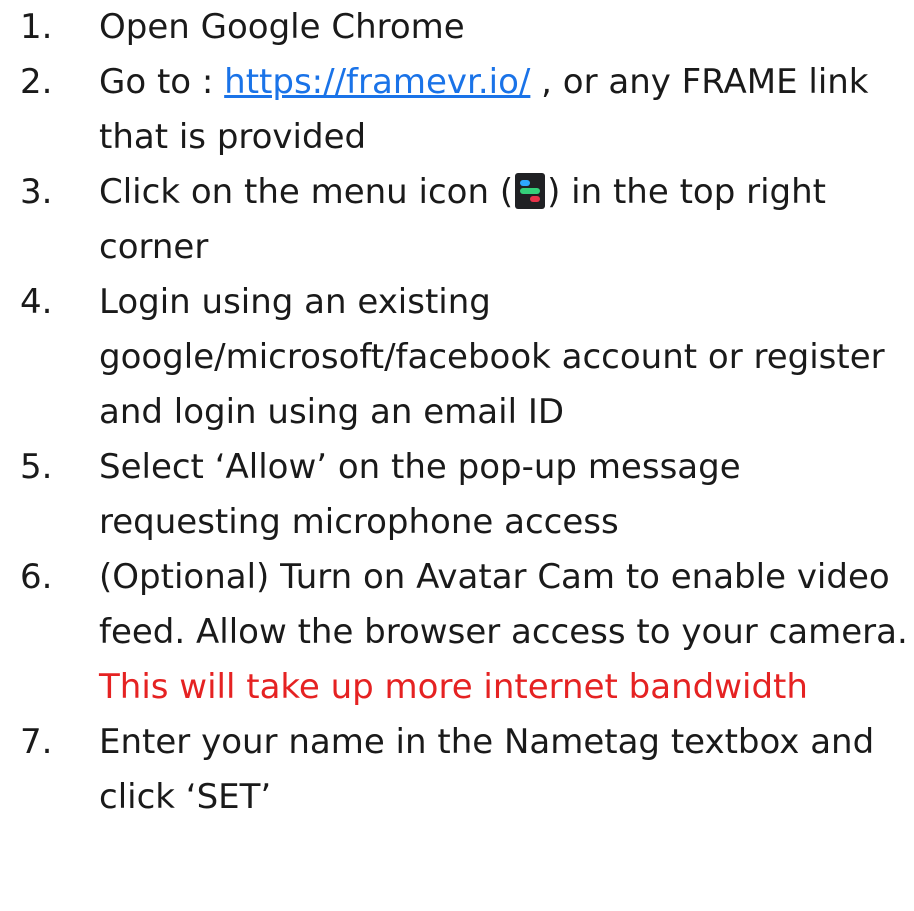  What do you see at coordinates (306, 192) in the screenshot?
I see `step-text-before-icon: Click on the menu icon (` at bounding box center [306, 192].